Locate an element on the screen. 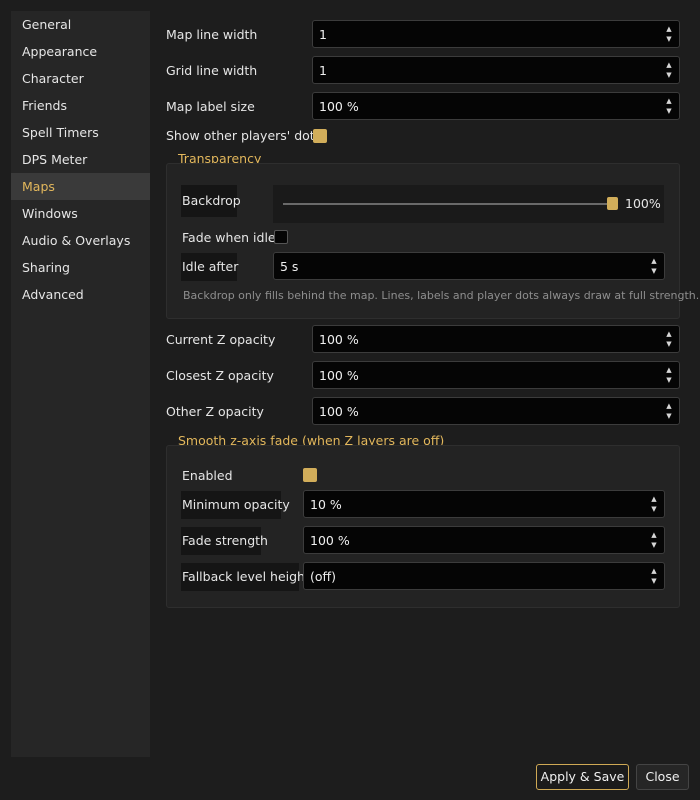 Image resolution: width=700 pixels, height=800 pixels. backdrop-slider-handle is located at coordinates (612, 203).